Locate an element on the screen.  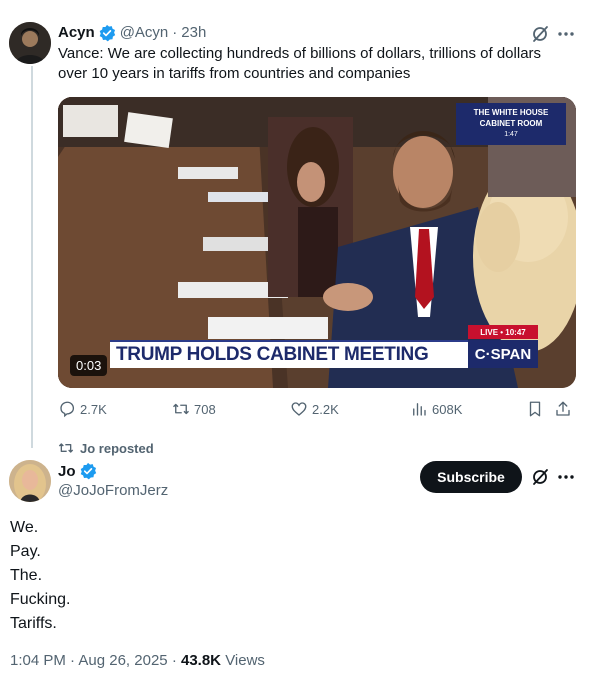
repost-count: 708 is located at coordinates (205, 409).